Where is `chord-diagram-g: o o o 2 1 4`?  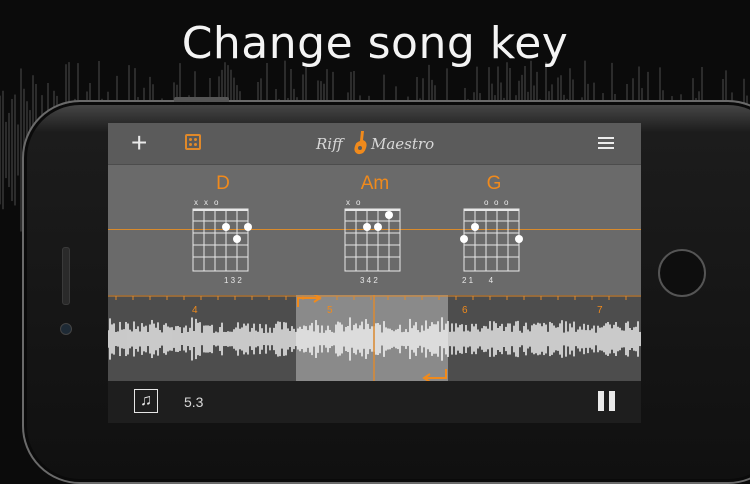
chord-diagram-g: o o o 2 1 4 is located at coordinates (491, 241).